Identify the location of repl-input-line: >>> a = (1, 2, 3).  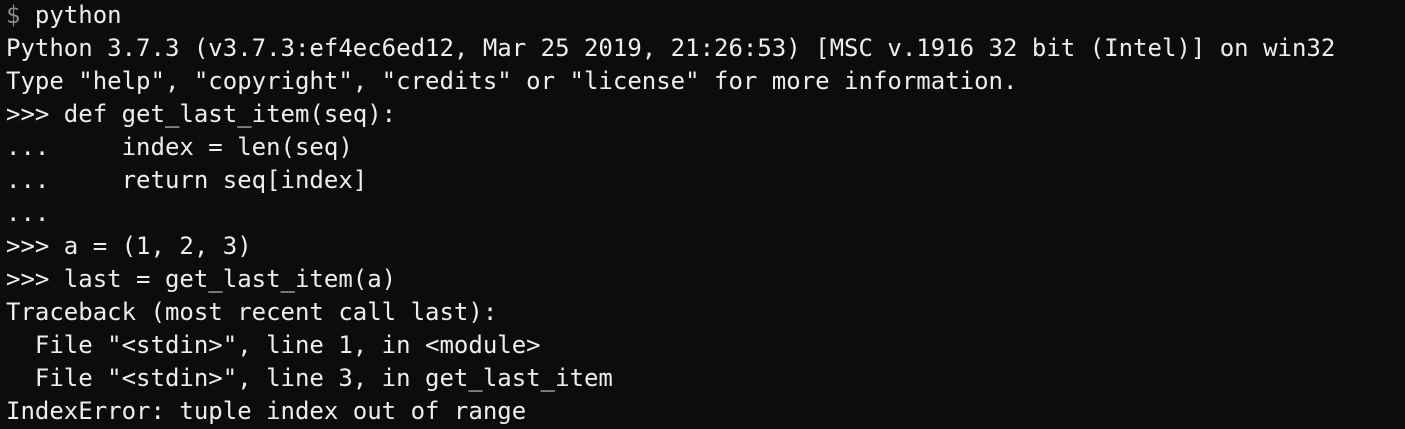
(129, 246).